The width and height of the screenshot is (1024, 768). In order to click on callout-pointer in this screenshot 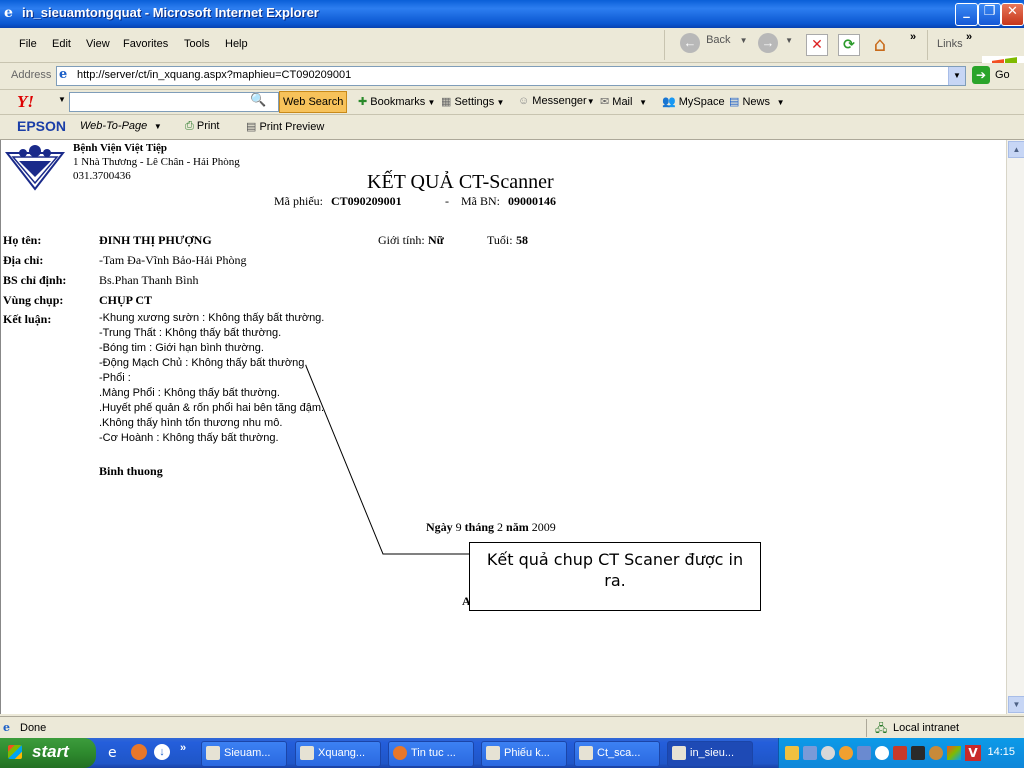, I will do `click(387, 460)`.